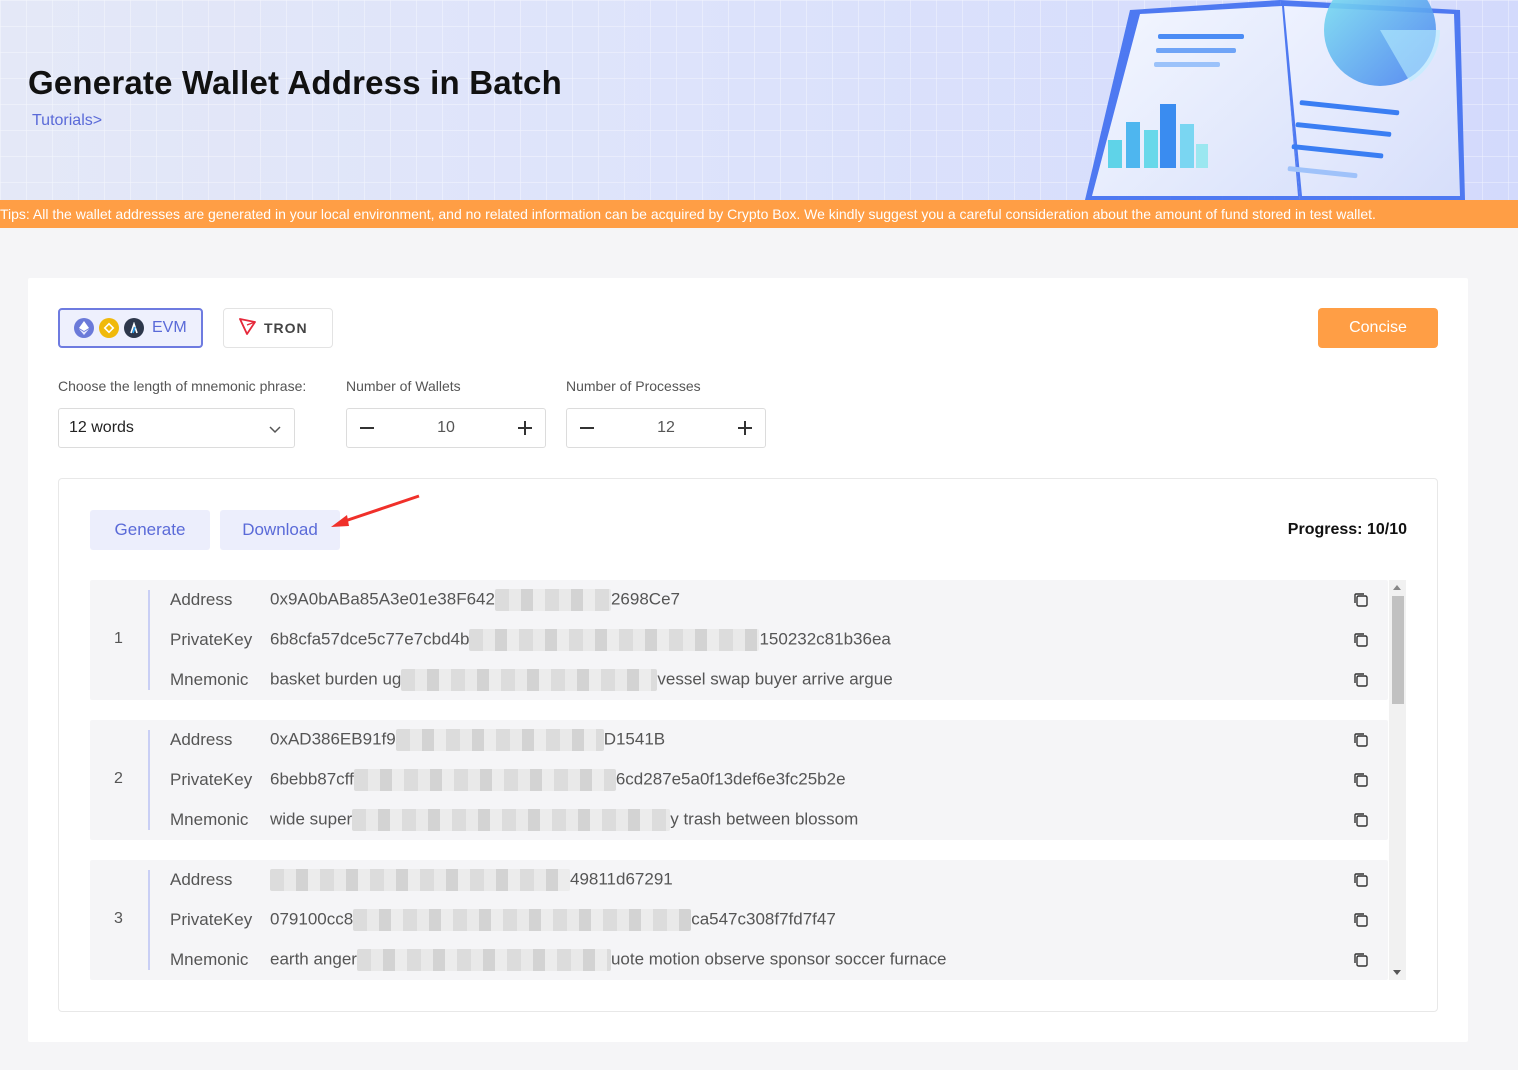 Image resolution: width=1518 pixels, height=1070 pixels. What do you see at coordinates (558, 780) in the screenshot?
I see `private-key-value: 6bebb87cff 6cd287e5a0f13def6e3fc25b2e` at bounding box center [558, 780].